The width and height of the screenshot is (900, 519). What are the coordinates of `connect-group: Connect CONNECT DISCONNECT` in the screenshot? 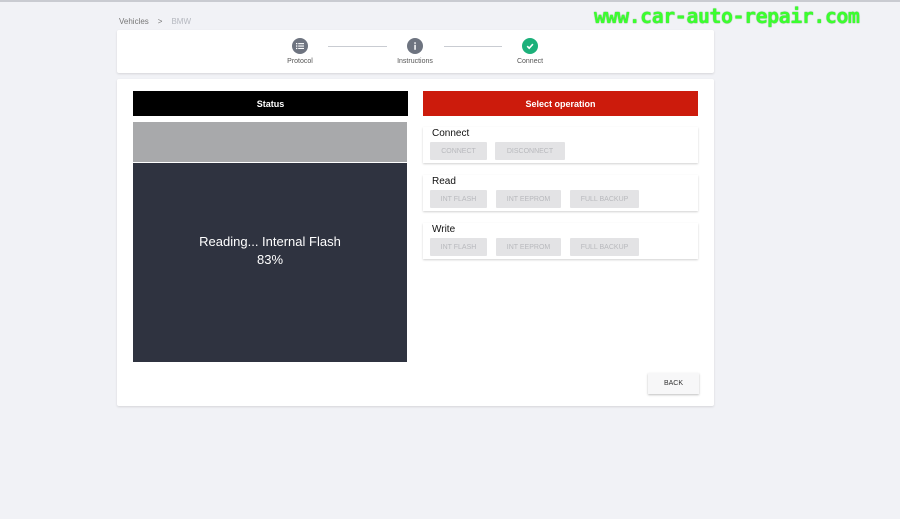 It's located at (560, 145).